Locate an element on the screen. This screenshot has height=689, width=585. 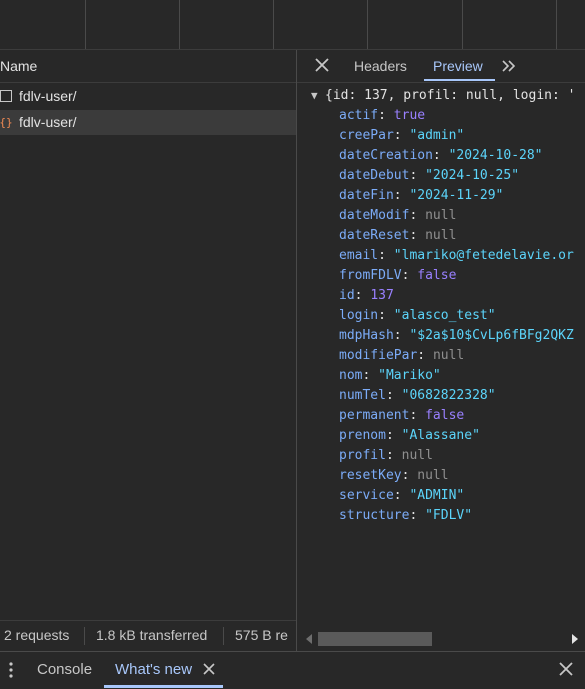
json-property: service: "ADMIN" is located at coordinates (401, 496).